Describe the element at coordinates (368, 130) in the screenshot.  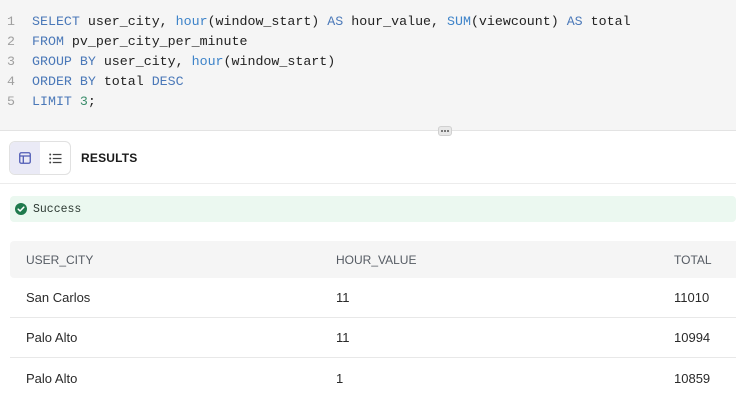
I see `editor-divider` at that location.